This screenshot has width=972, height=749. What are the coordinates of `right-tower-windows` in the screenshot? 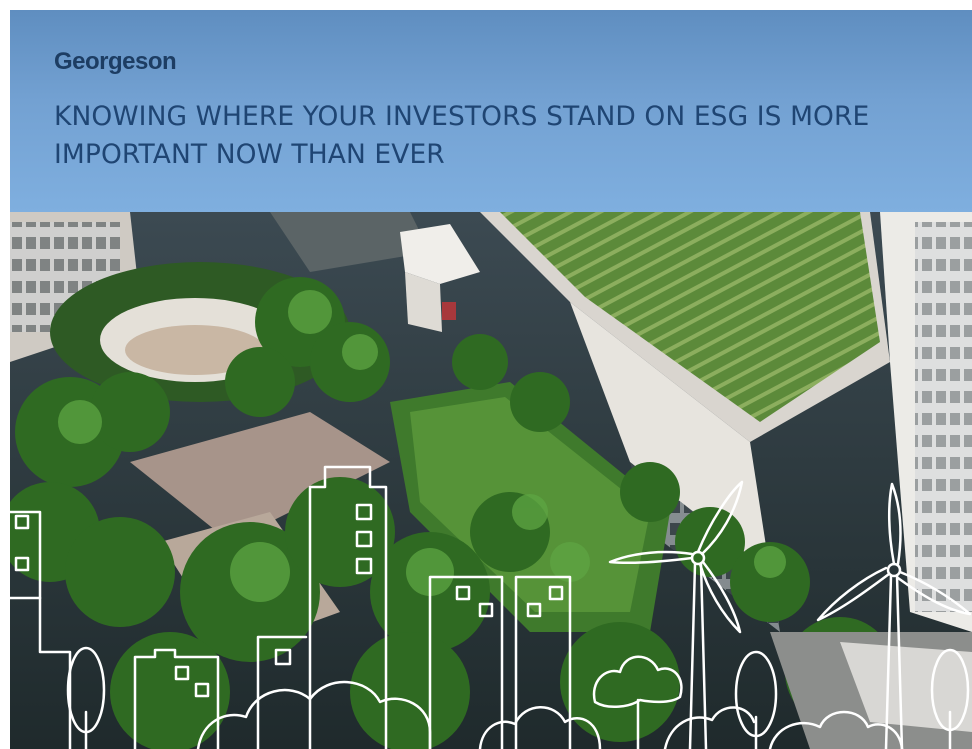 It's located at (943, 417).